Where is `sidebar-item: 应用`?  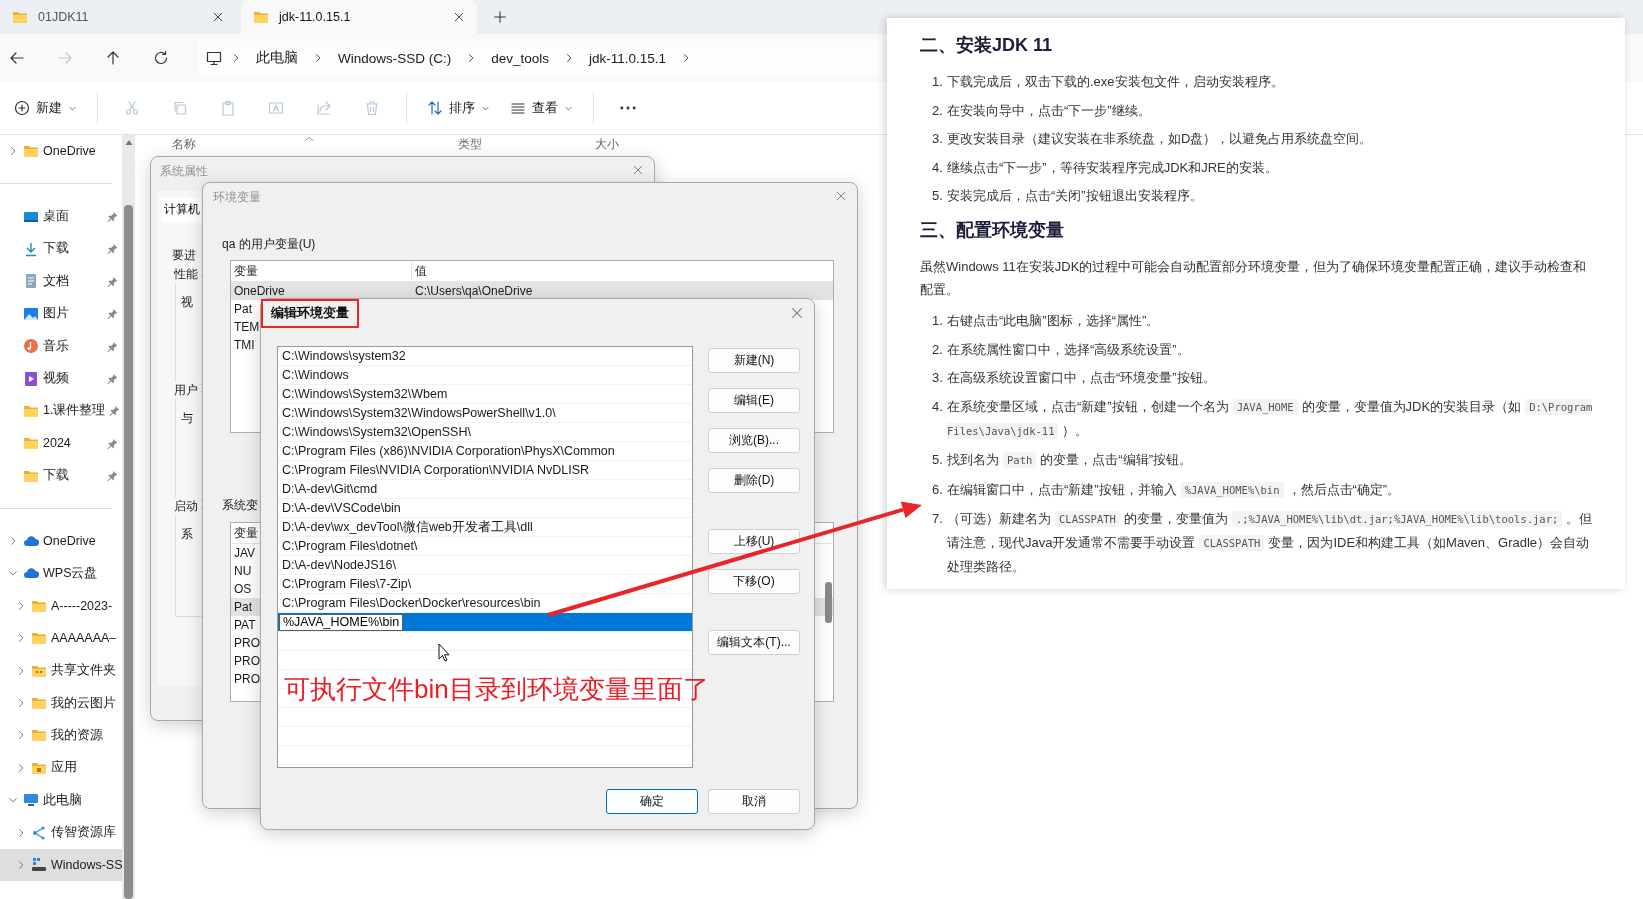
sidebar-item: 应用 is located at coordinates (61, 768).